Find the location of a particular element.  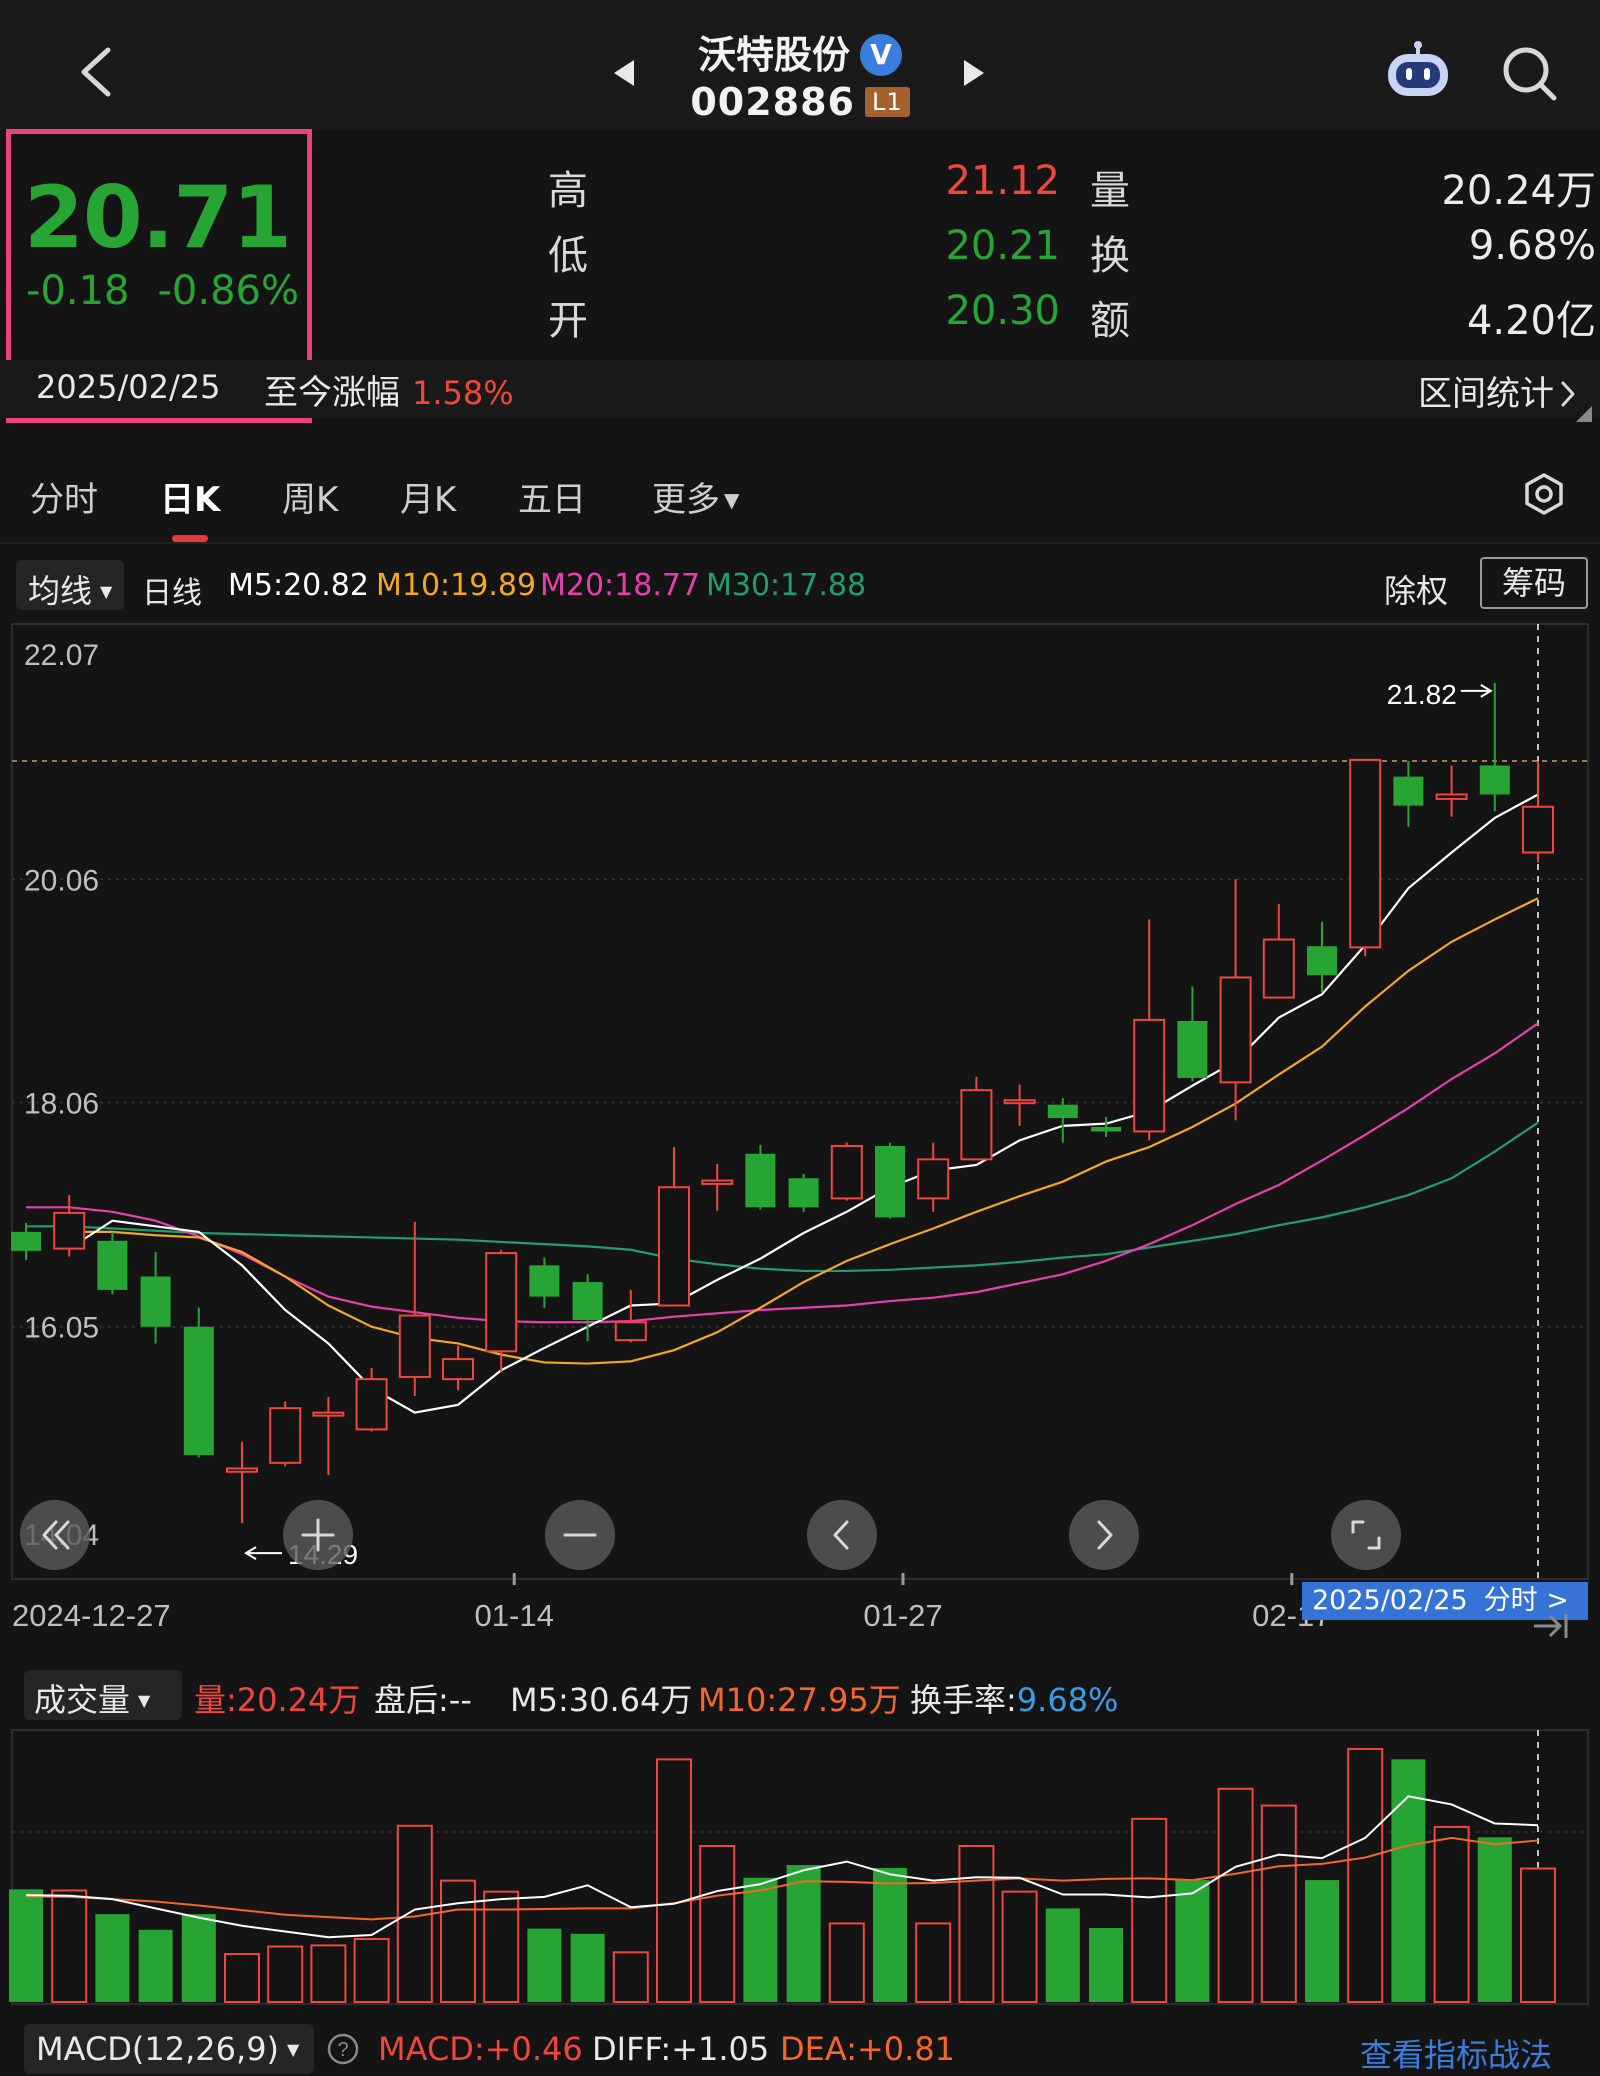

level-badge: L1 is located at coordinates (887, 102).